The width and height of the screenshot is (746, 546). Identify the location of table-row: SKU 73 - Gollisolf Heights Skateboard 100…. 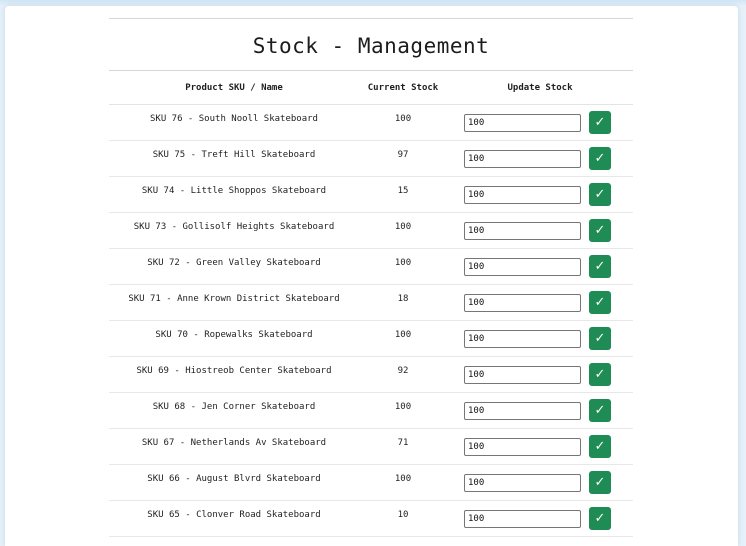
(371, 230).